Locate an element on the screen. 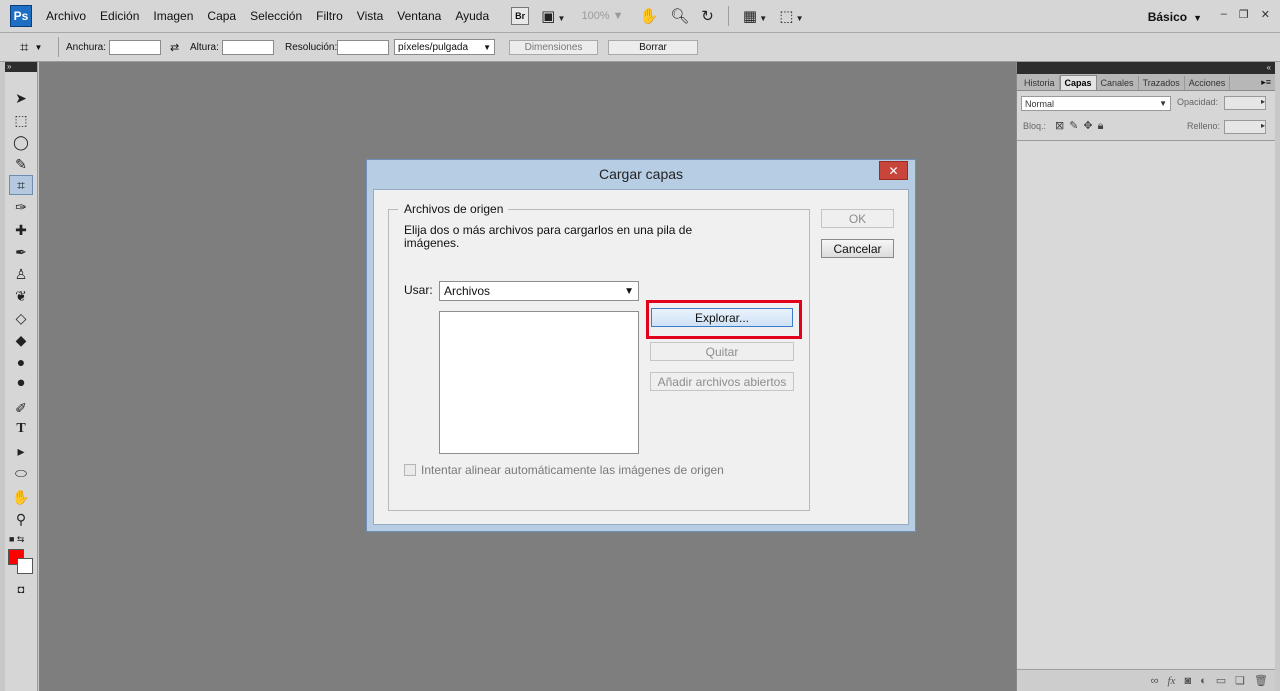 The height and width of the screenshot is (691, 1280). fill-label: Relleno: is located at coordinates (1204, 126).